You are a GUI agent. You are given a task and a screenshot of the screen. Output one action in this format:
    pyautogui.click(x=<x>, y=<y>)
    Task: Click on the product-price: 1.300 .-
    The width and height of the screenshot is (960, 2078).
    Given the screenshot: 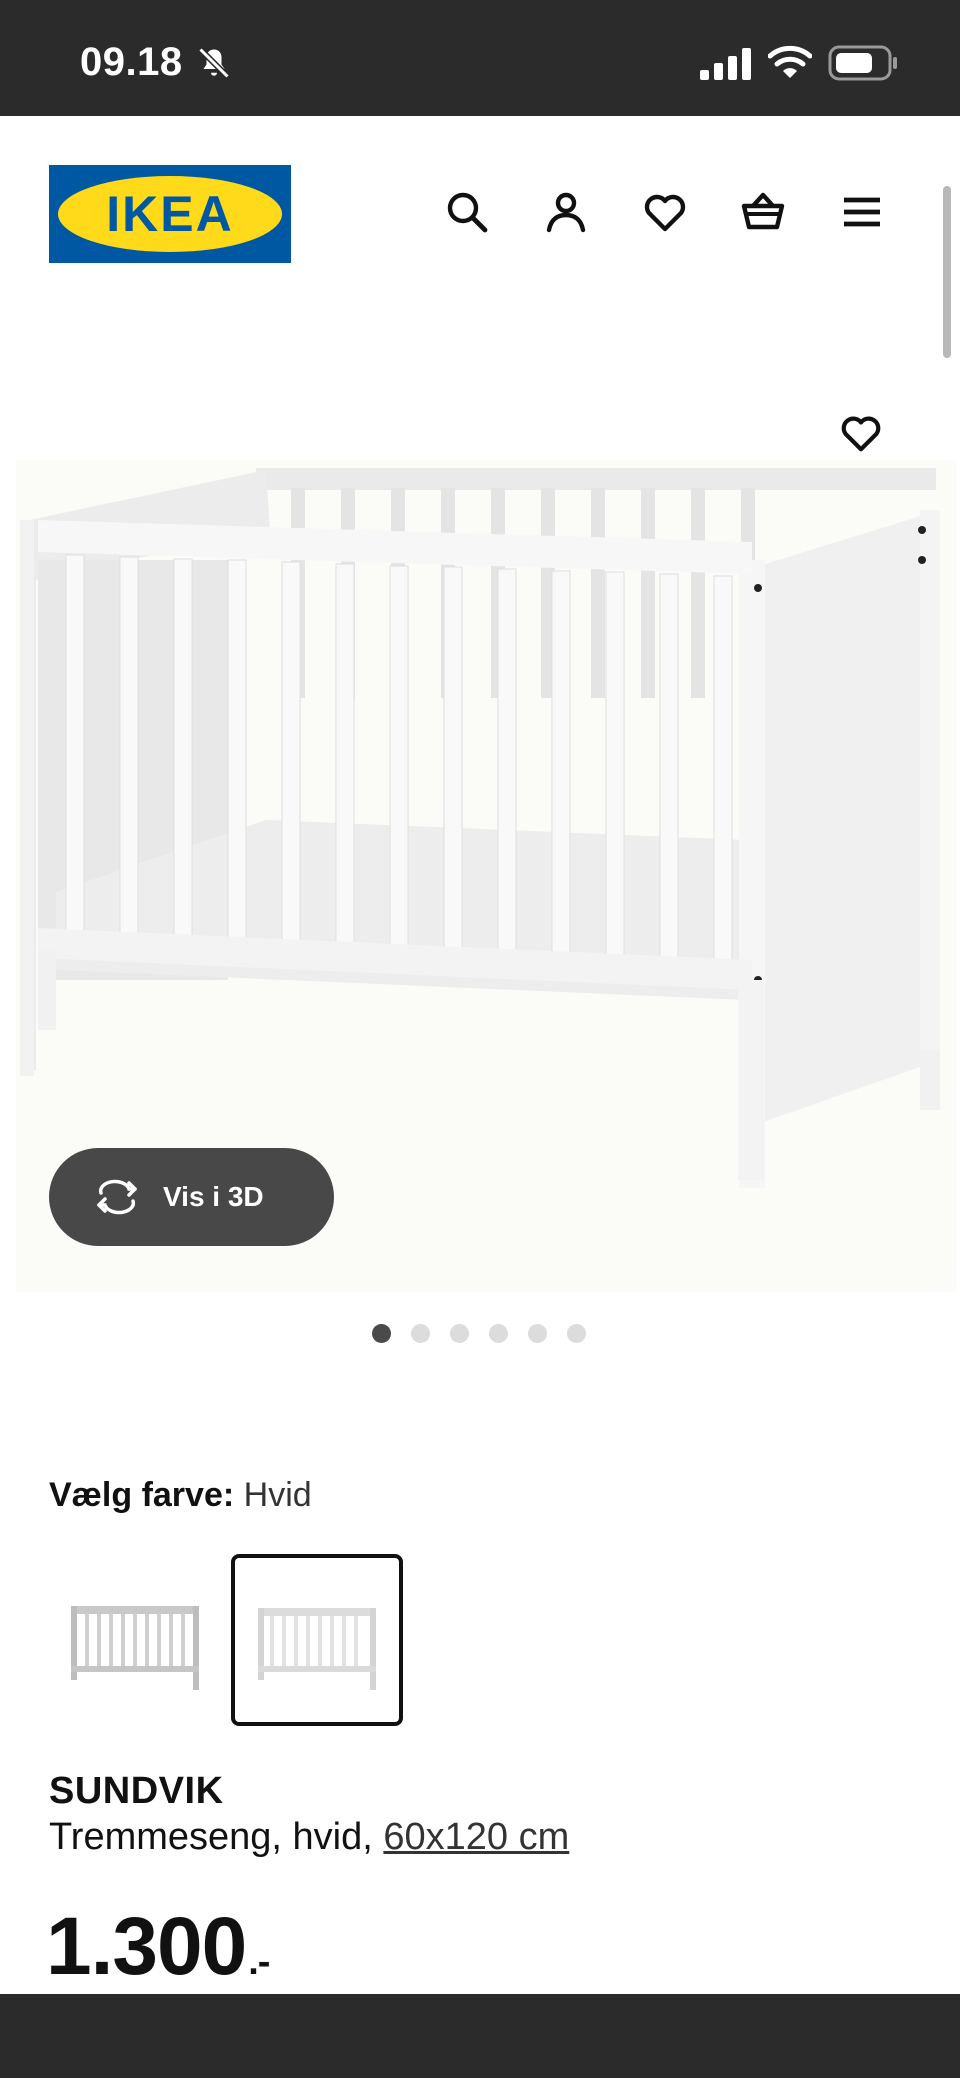 What is the action you would take?
    pyautogui.click(x=158, y=1947)
    